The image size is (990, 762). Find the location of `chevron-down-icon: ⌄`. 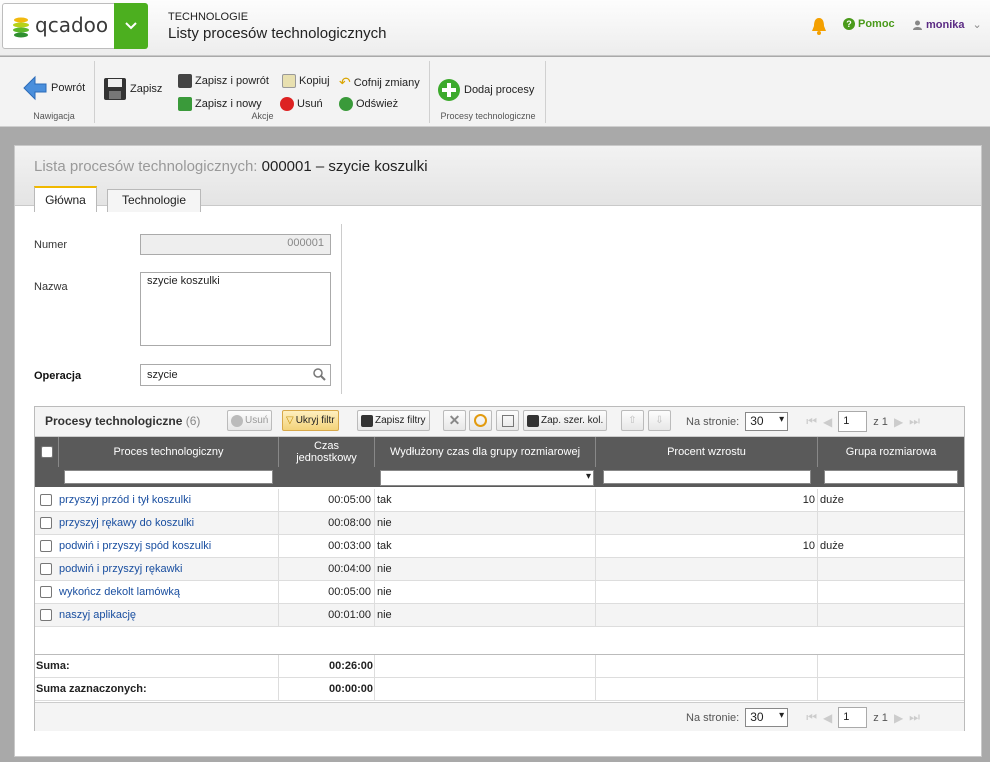

chevron-down-icon: ⌄ is located at coordinates (977, 25).